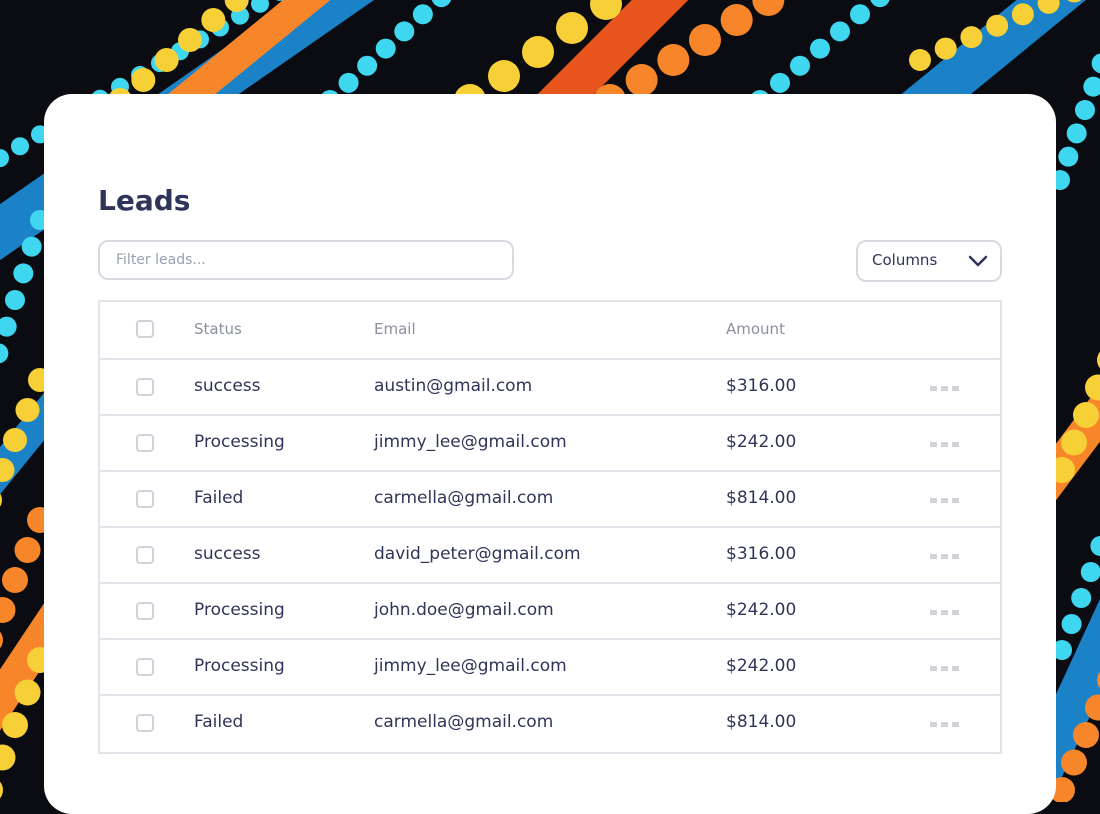  Describe the element at coordinates (145, 329) in the screenshot. I see `select-all-checkbox` at that location.